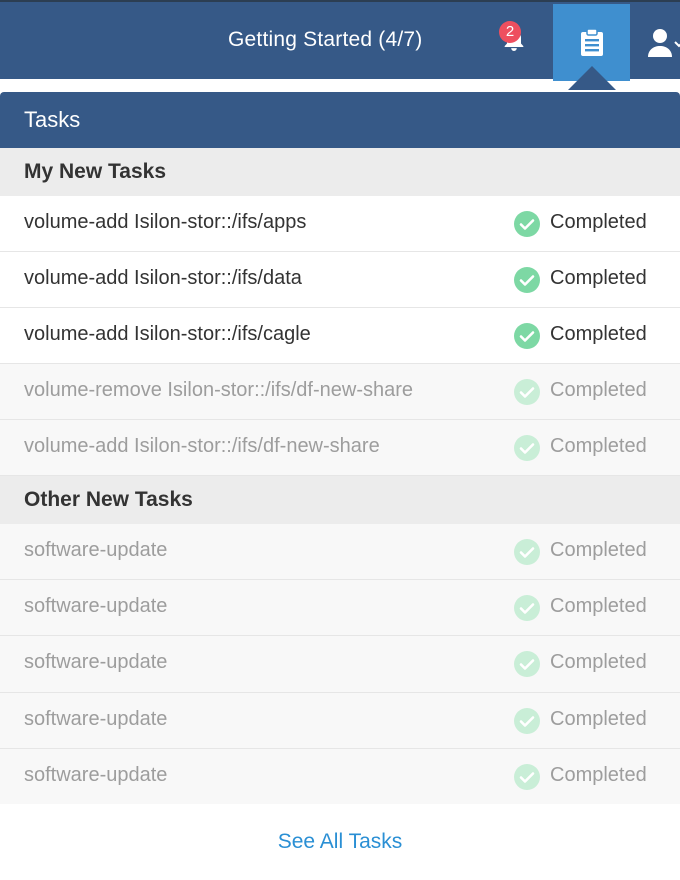 The height and width of the screenshot is (880, 680). Describe the element at coordinates (167, 334) in the screenshot. I see `task-name: volume-add Isilon-stor::/ifs/cagle` at that location.